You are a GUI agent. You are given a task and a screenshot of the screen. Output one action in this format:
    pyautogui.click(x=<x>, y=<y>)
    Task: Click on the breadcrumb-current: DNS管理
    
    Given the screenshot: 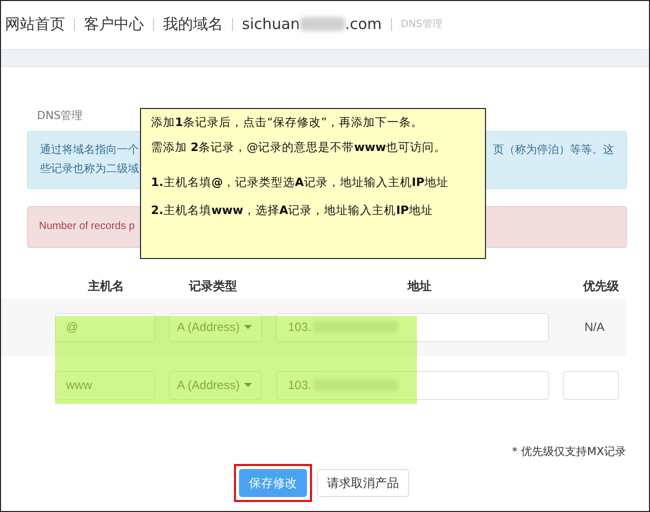 What is the action you would take?
    pyautogui.click(x=421, y=24)
    